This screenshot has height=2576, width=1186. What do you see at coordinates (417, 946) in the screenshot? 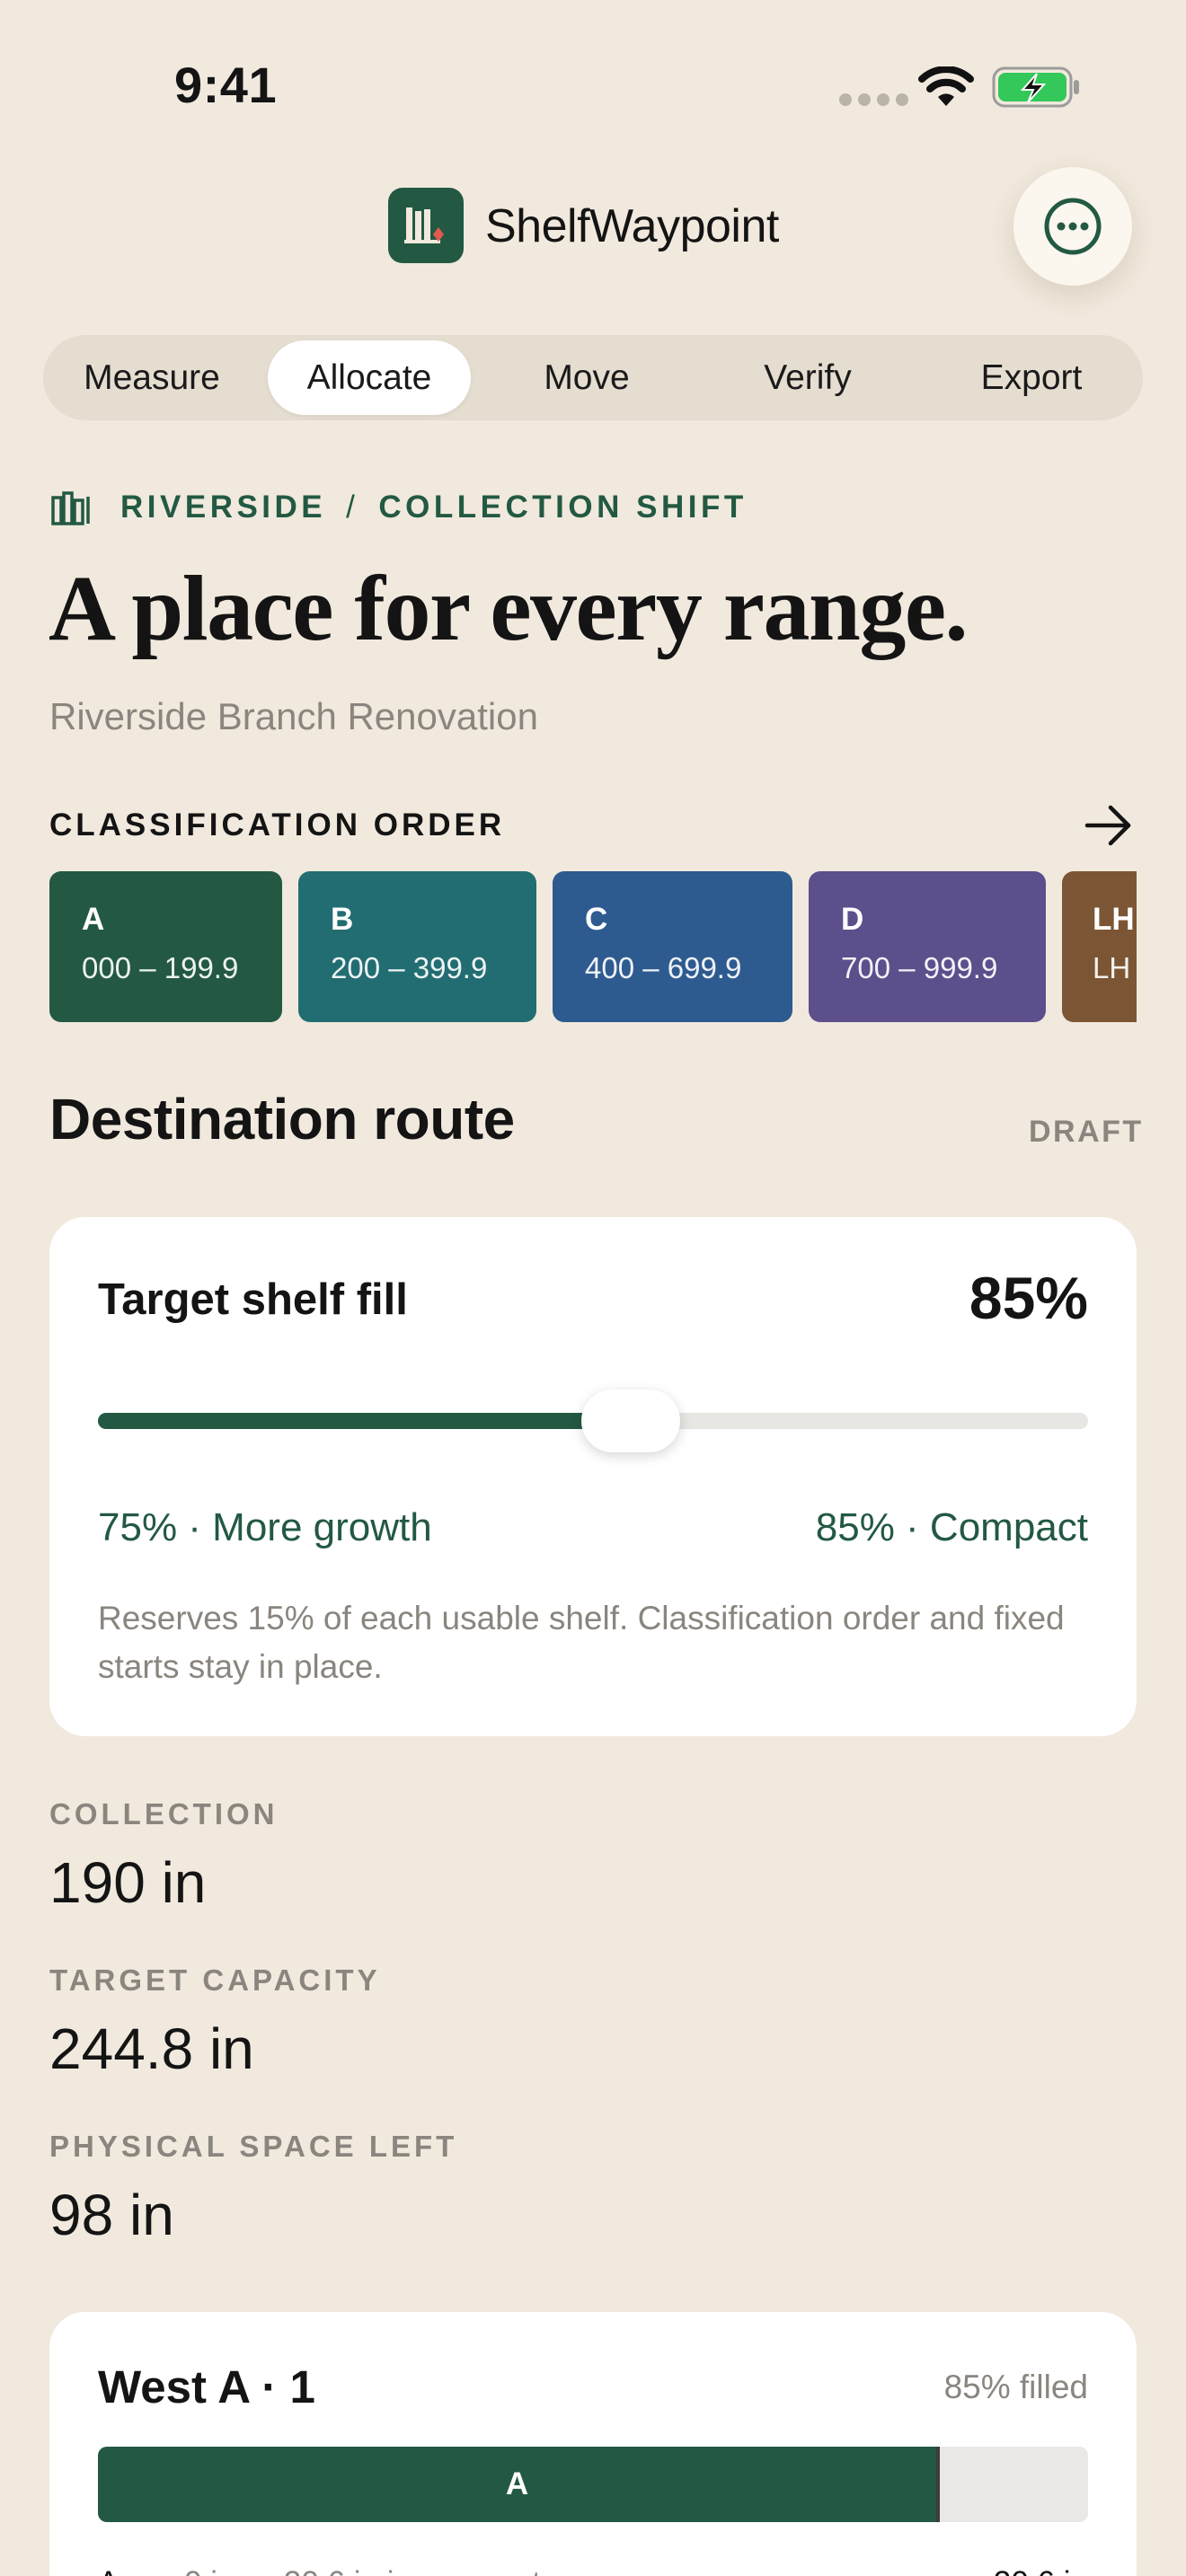
I see `classification-chip-b: B 200 – 399.9` at bounding box center [417, 946].